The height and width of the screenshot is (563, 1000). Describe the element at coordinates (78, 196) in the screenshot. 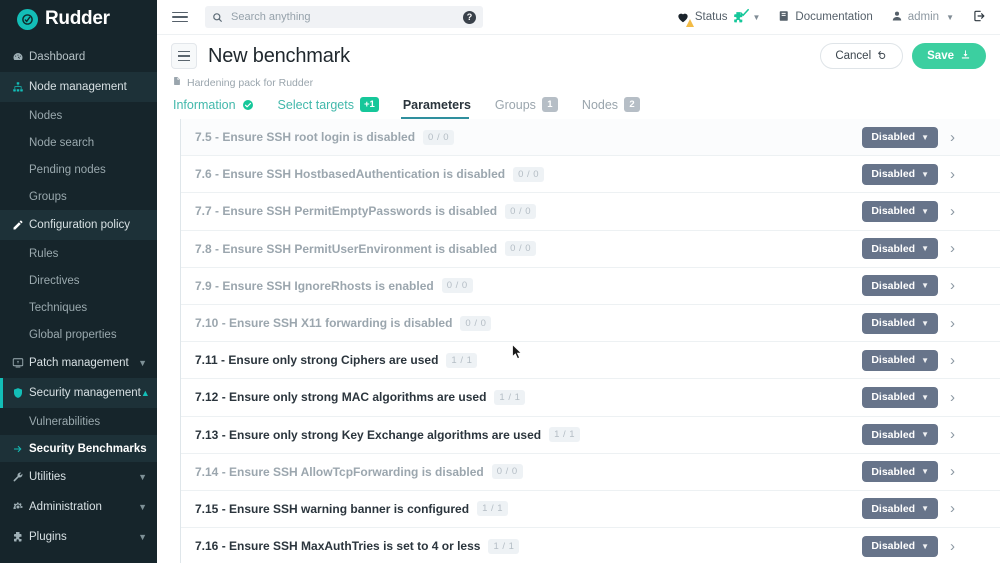

I see `sidebar-item-groups: Groups` at that location.